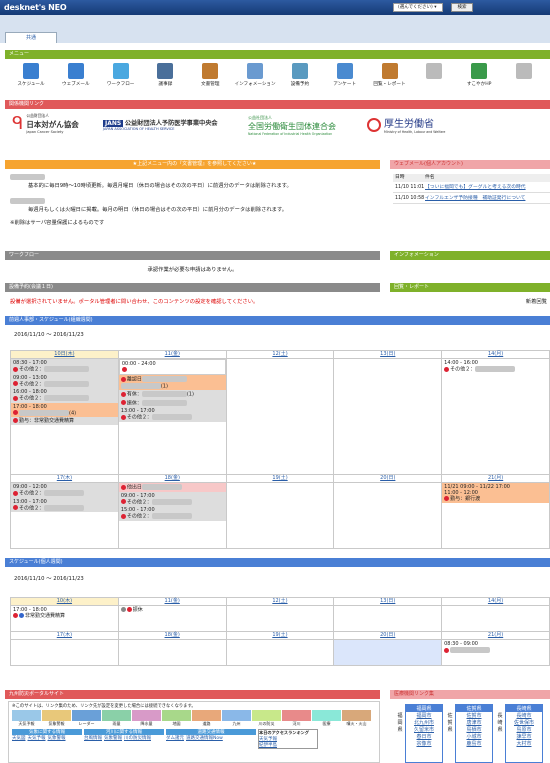 Image resolution: width=550 pixels, height=763 pixels. Describe the element at coordinates (424, 736) in the screenshot. I see `city-link: 春日市` at that location.